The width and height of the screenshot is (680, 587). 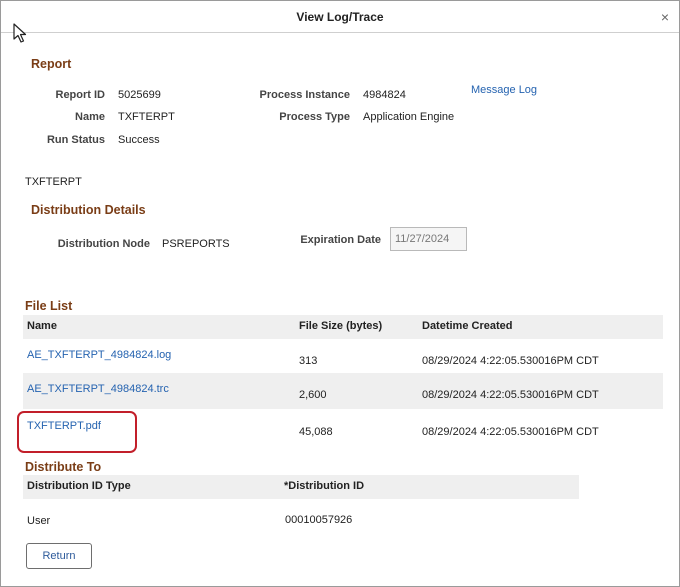 What do you see at coordinates (39, 521) in the screenshot?
I see `distribution-id-type: User` at bounding box center [39, 521].